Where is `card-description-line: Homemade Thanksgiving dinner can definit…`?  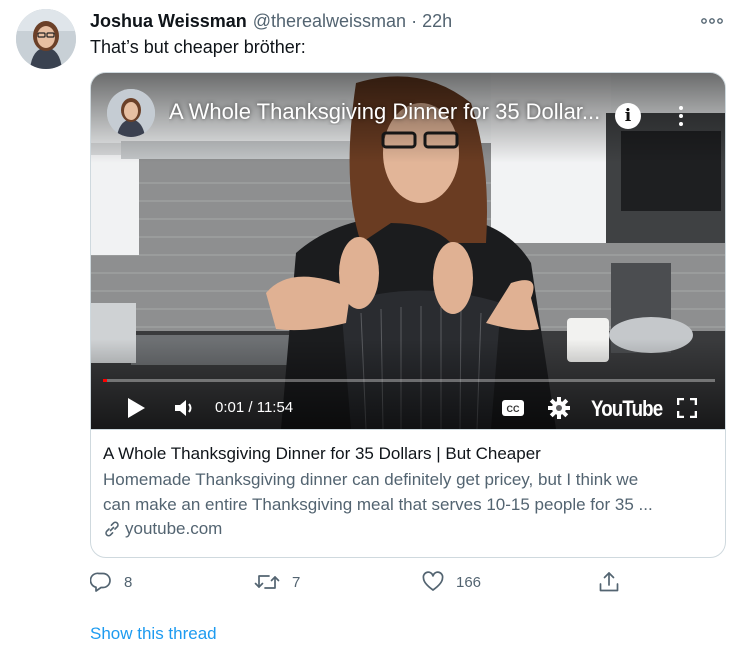
card-description-line: Homemade Thanksgiving dinner can definit… is located at coordinates (371, 479).